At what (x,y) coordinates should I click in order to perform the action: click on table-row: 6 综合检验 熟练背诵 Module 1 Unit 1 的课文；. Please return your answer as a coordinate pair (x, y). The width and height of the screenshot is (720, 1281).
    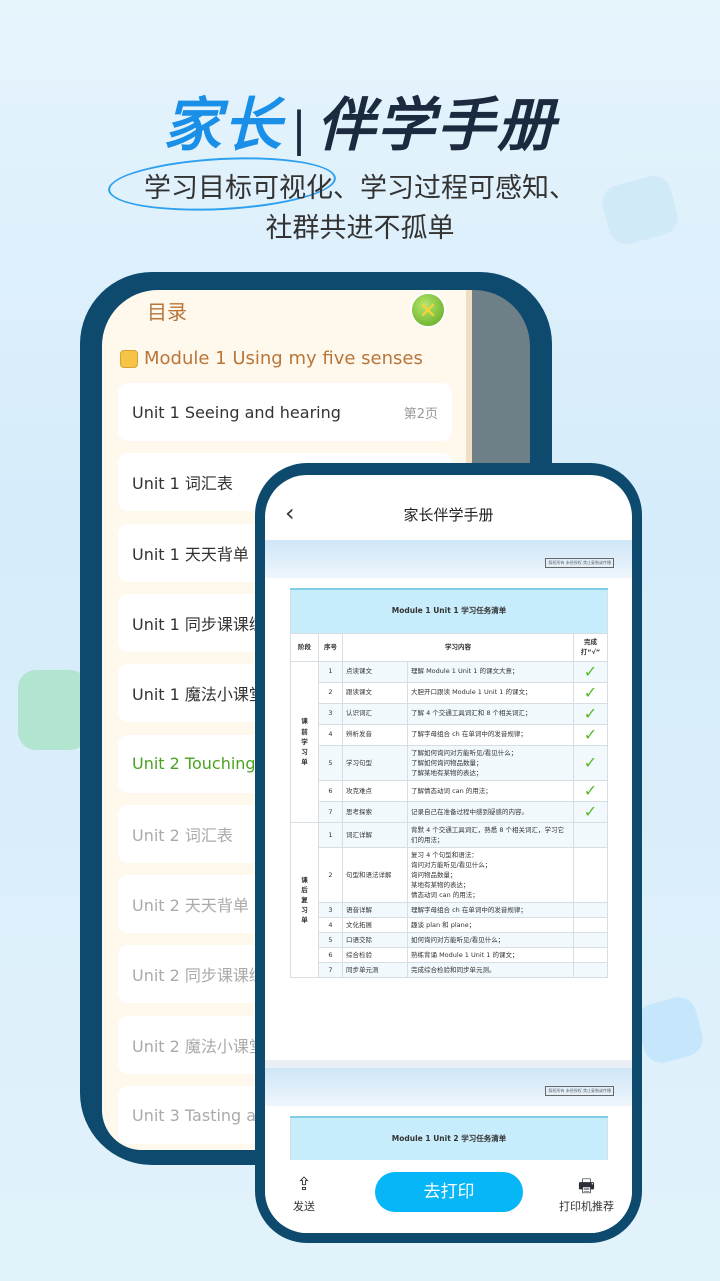
    Looking at the image, I should click on (449, 955).